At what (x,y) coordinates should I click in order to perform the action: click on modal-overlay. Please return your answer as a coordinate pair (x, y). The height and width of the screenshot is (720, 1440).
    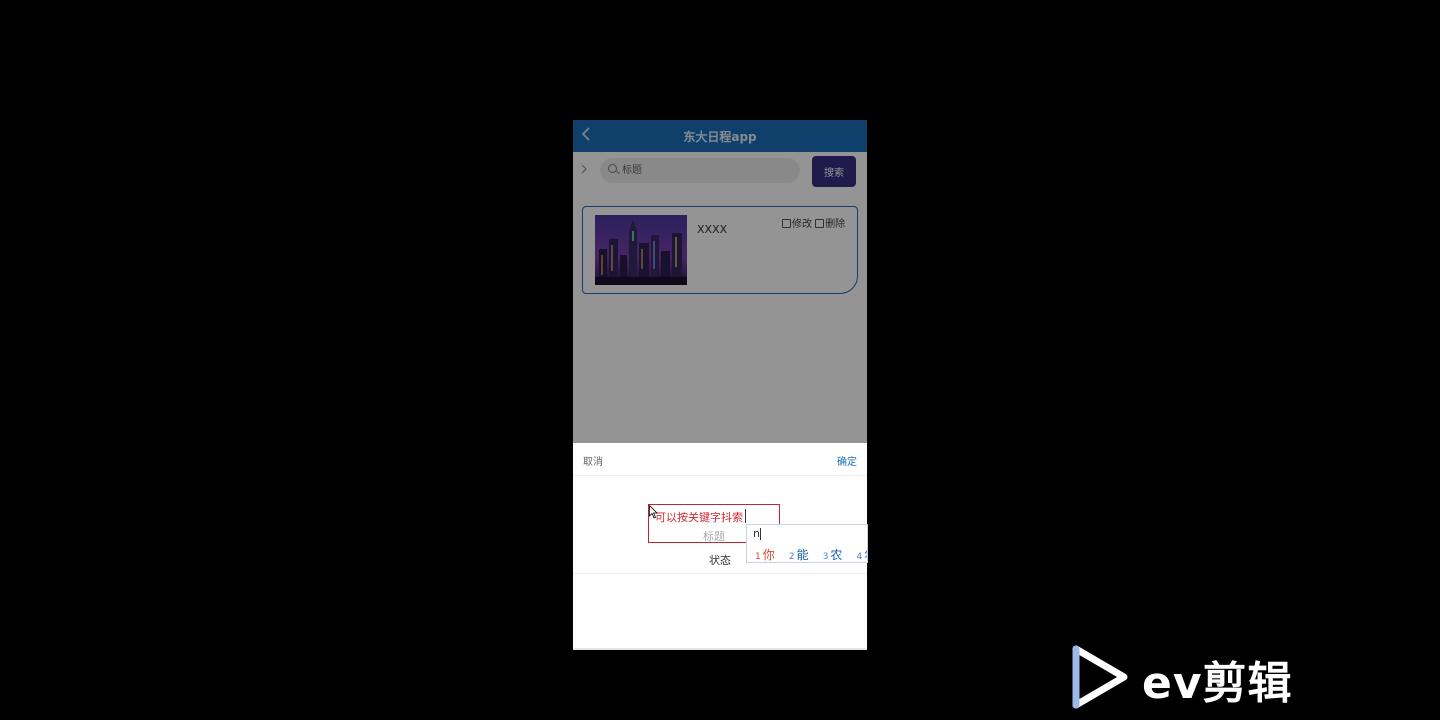
    Looking at the image, I should click on (720, 281).